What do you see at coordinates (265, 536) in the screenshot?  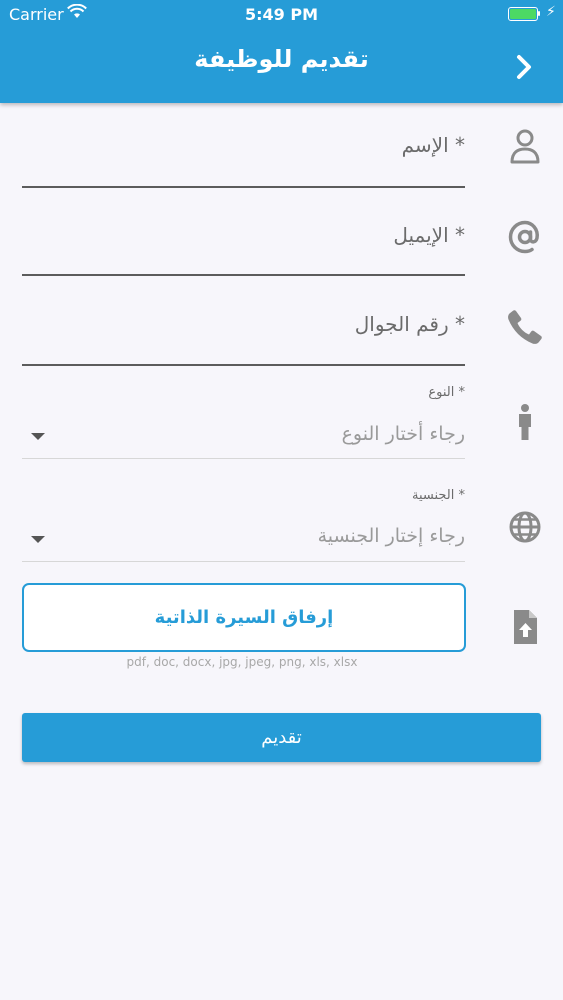 I see `nationality-select: رجاء إختار الجنسية` at bounding box center [265, 536].